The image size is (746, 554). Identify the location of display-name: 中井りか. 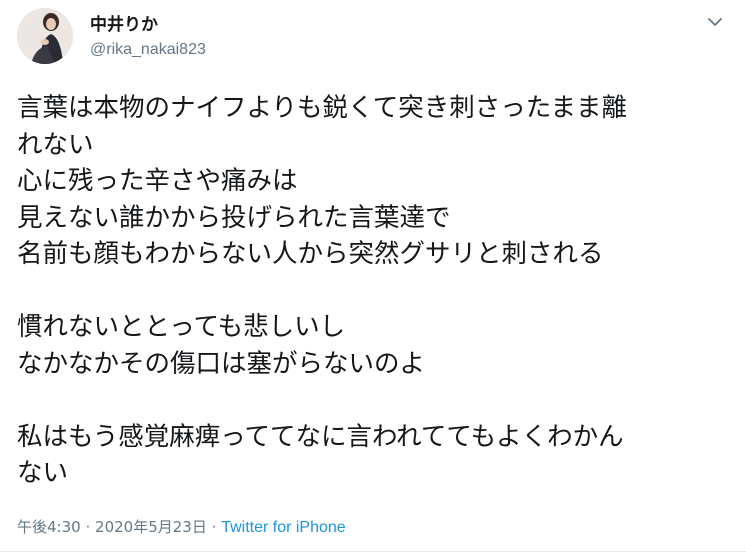
(124, 25).